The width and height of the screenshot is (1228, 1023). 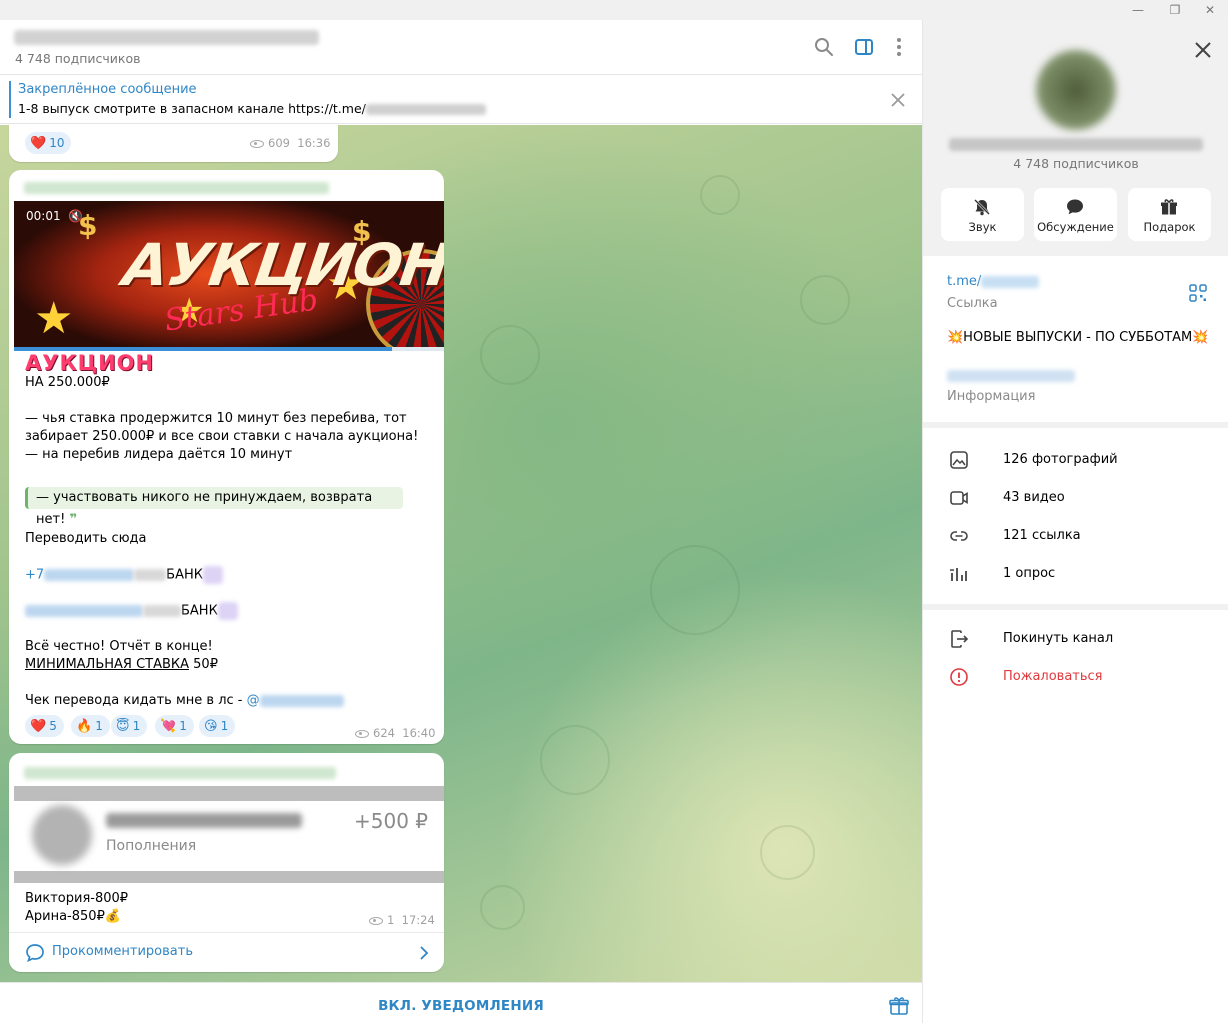 I want to click on transfer-type: Пополнения, so click(x=151, y=846).